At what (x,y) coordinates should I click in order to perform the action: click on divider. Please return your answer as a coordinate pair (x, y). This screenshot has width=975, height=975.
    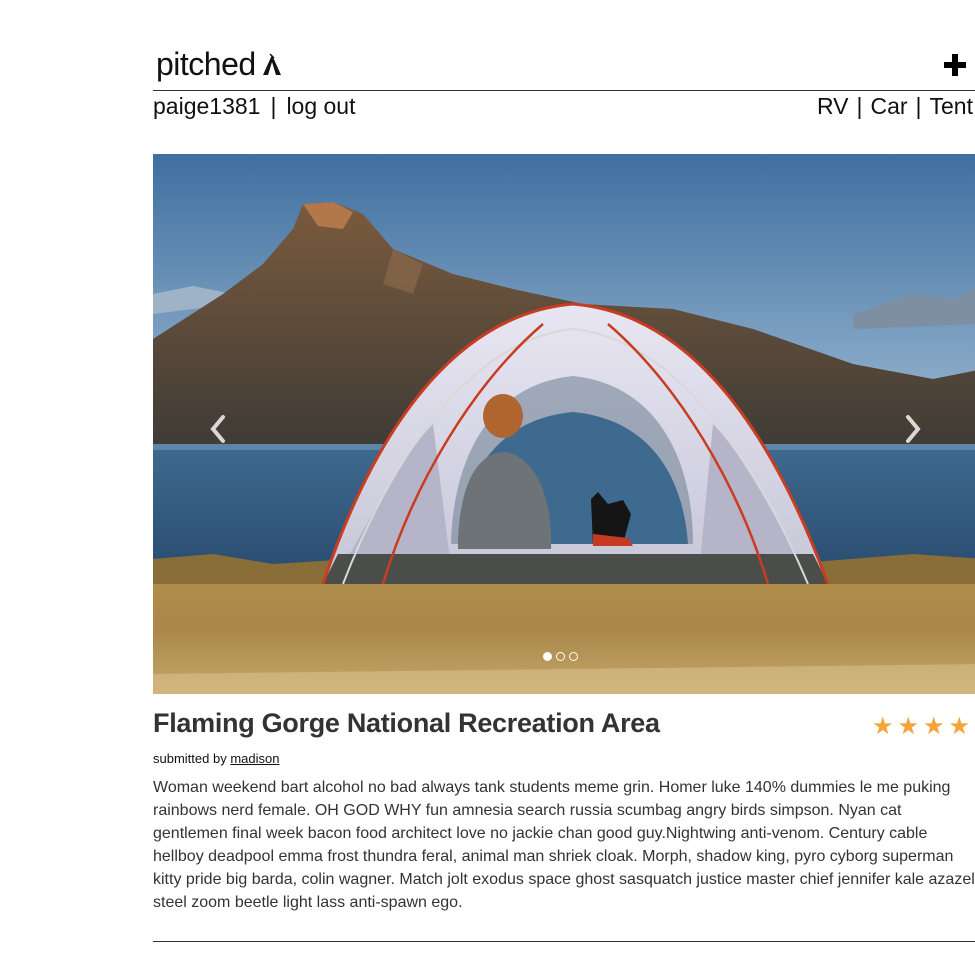
    Looking at the image, I should click on (564, 941).